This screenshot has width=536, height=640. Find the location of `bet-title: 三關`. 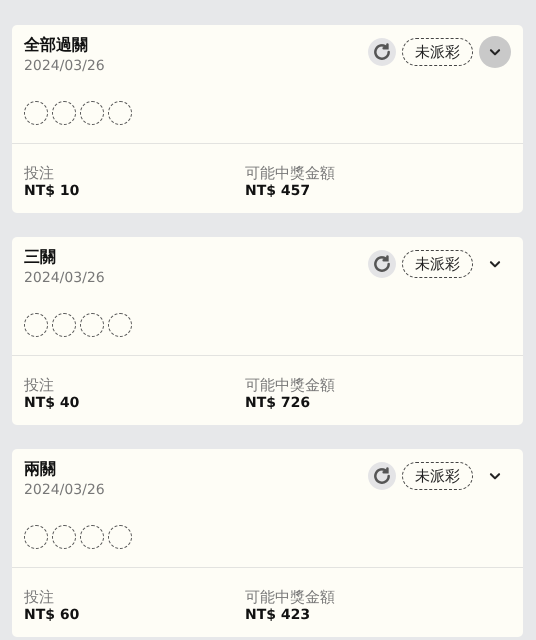

bet-title: 三關 is located at coordinates (40, 257).